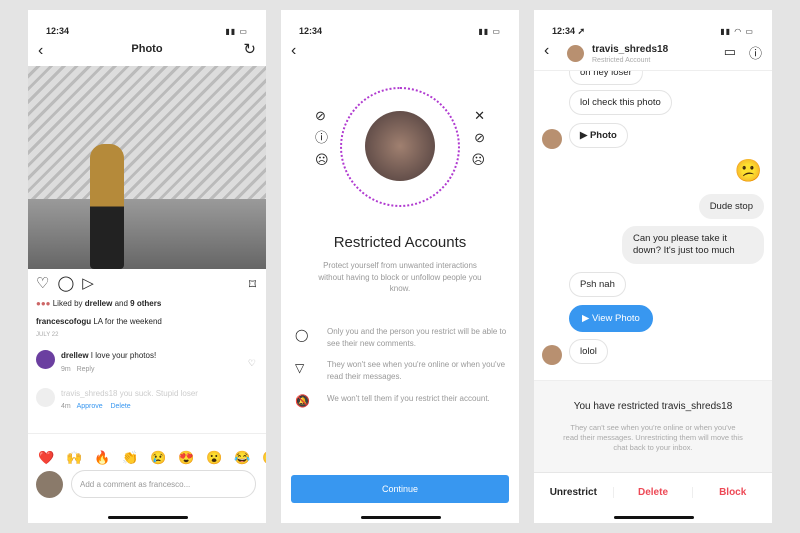 Image resolution: width=800 pixels, height=533 pixels. Describe the element at coordinates (300, 368) in the screenshot. I see `direct-icon: ▽` at that location.